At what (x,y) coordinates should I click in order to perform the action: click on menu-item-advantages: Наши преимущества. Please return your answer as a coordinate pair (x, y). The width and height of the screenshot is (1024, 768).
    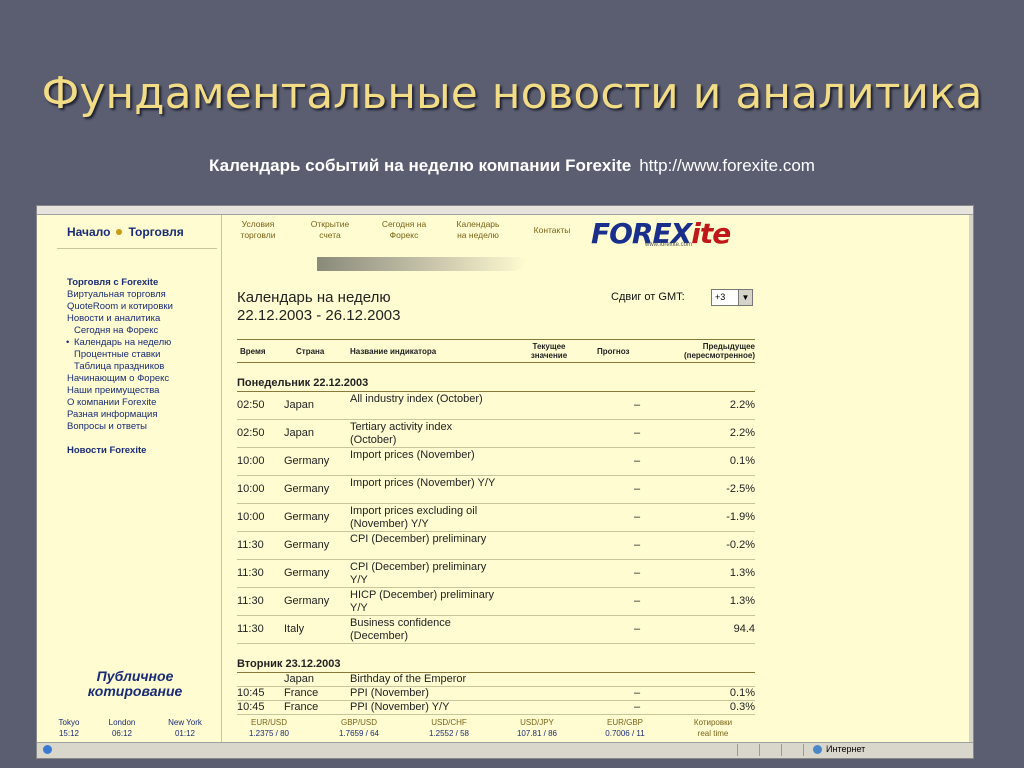
    Looking at the image, I should click on (120, 391).